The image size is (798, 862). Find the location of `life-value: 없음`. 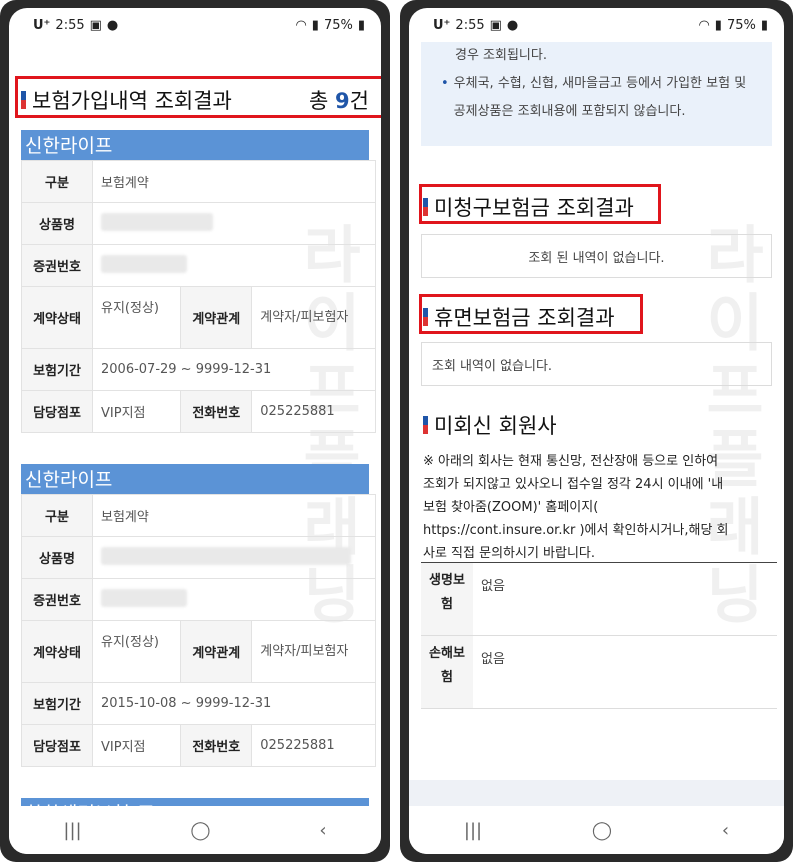

life-value: 없음 is located at coordinates (625, 599).